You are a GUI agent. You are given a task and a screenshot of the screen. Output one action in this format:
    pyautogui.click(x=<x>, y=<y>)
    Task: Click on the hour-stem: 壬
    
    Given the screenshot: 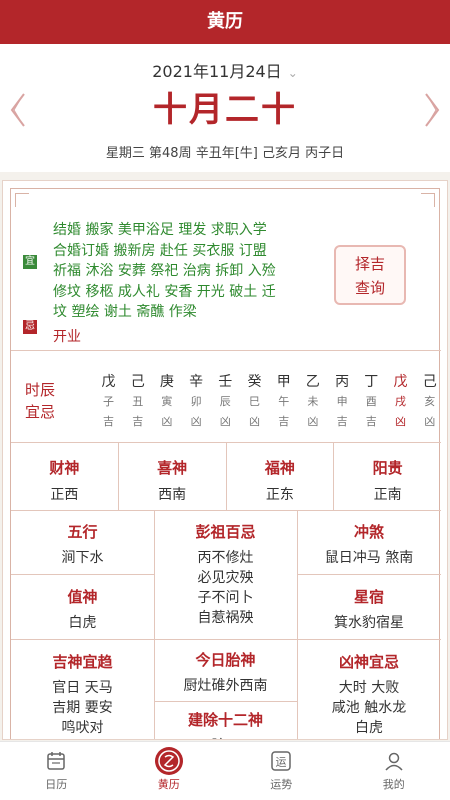 What is the action you would take?
    pyautogui.click(x=225, y=382)
    